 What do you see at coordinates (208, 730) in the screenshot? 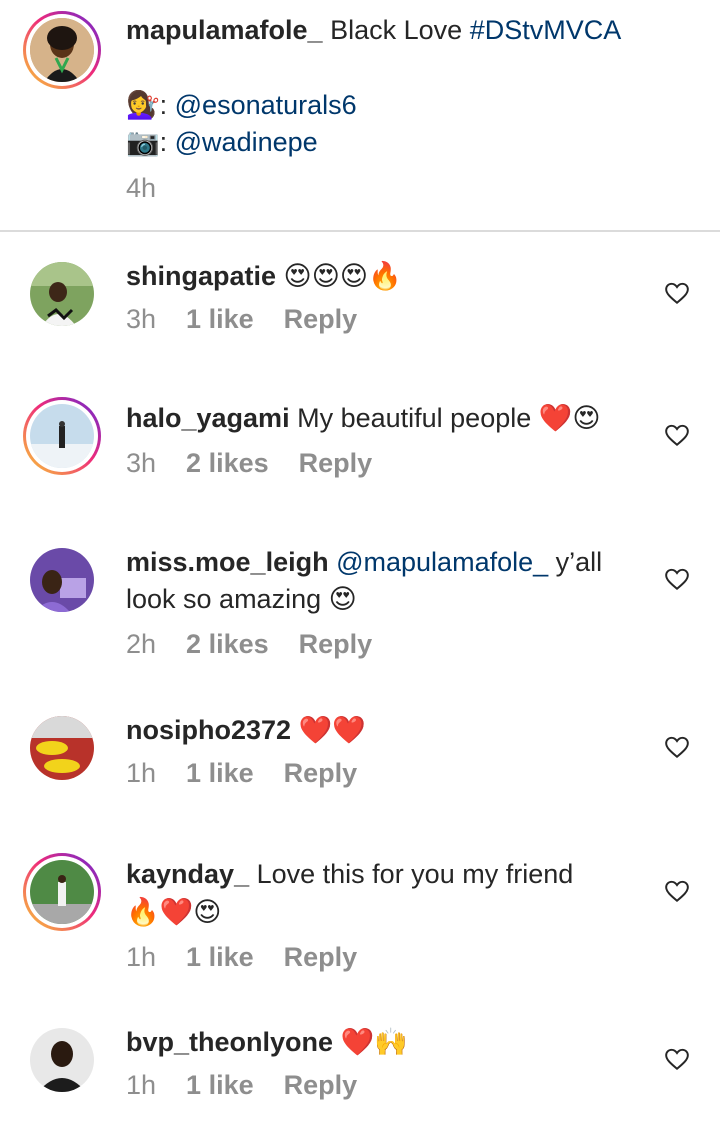
I see `comment-username: nosipho2372` at bounding box center [208, 730].